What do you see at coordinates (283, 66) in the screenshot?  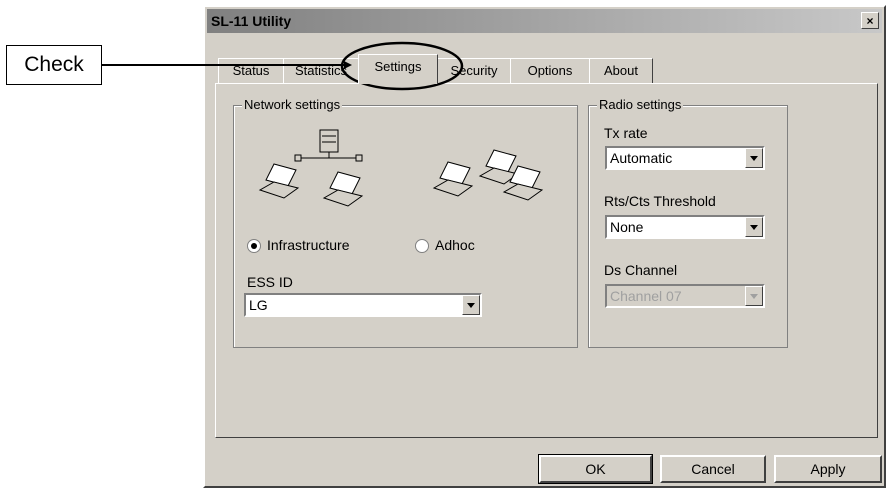 I see `callout-pointer` at bounding box center [283, 66].